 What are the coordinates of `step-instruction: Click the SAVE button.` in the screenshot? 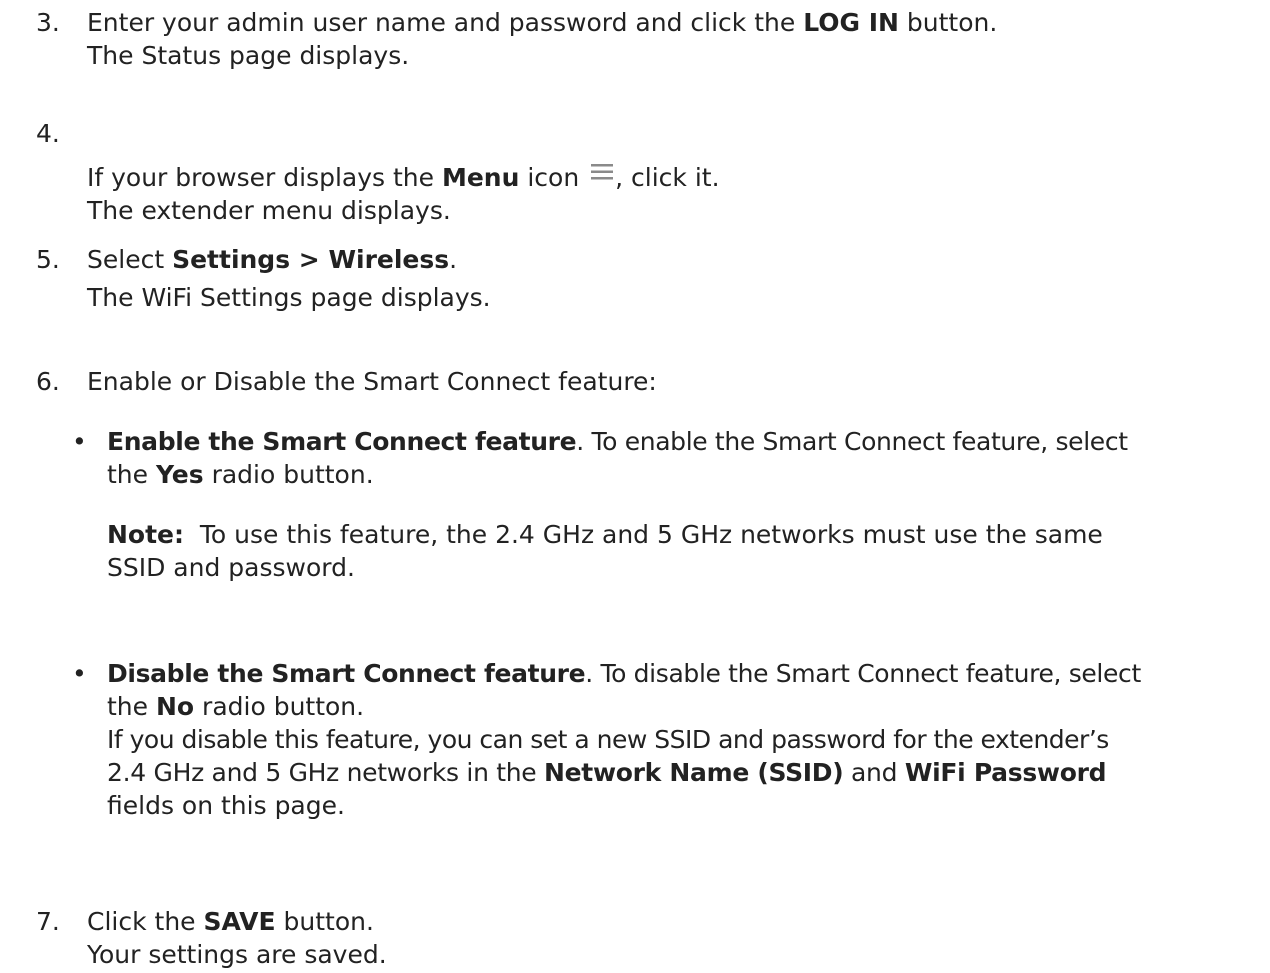 It's located at (230, 921).